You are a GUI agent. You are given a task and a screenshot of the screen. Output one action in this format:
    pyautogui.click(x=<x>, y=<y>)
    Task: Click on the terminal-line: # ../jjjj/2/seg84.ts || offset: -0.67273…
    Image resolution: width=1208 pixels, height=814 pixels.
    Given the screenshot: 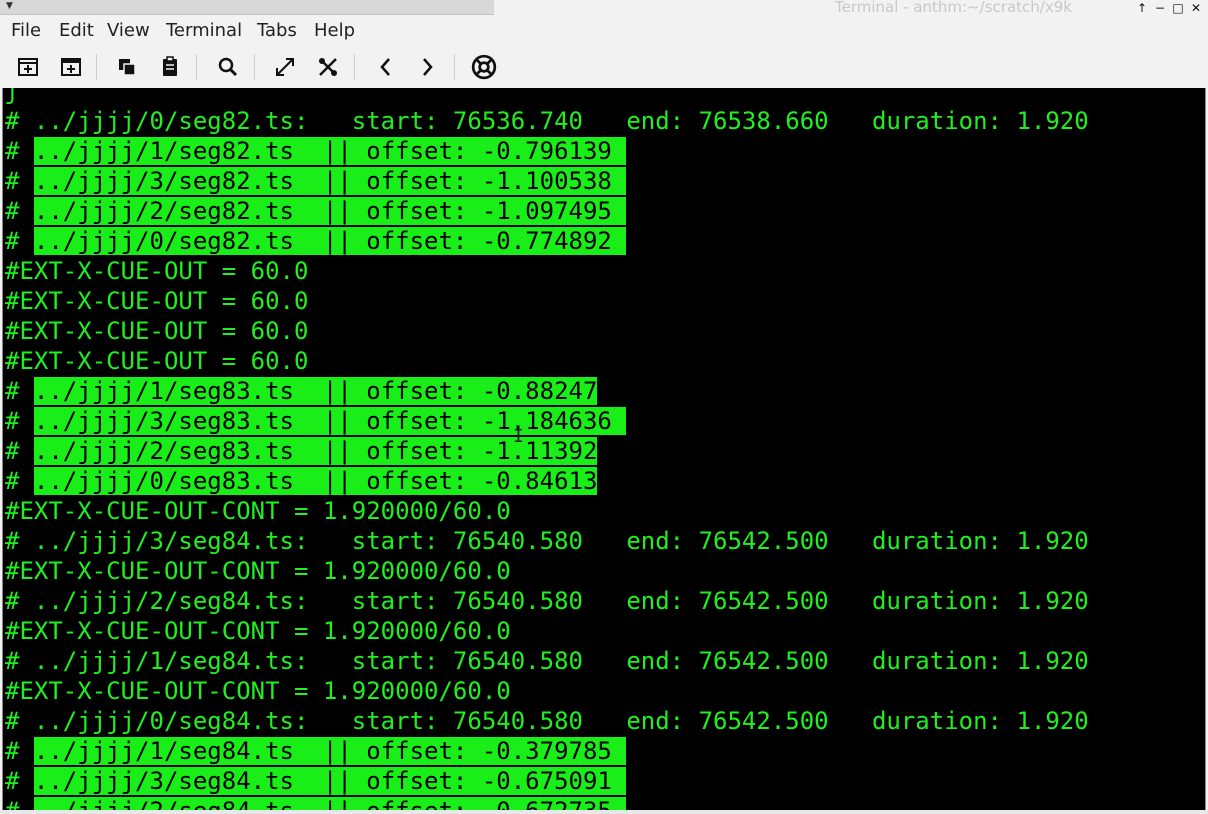 What is the action you would take?
    pyautogui.click(x=316, y=803)
    